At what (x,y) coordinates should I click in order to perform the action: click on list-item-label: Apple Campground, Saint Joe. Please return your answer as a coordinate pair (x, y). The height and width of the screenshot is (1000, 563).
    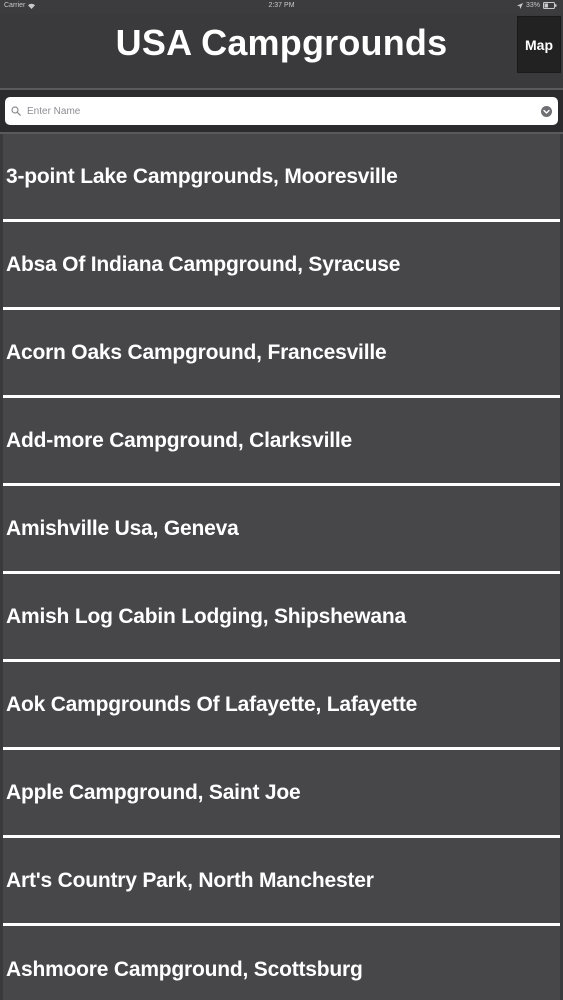
    Looking at the image, I should click on (153, 792).